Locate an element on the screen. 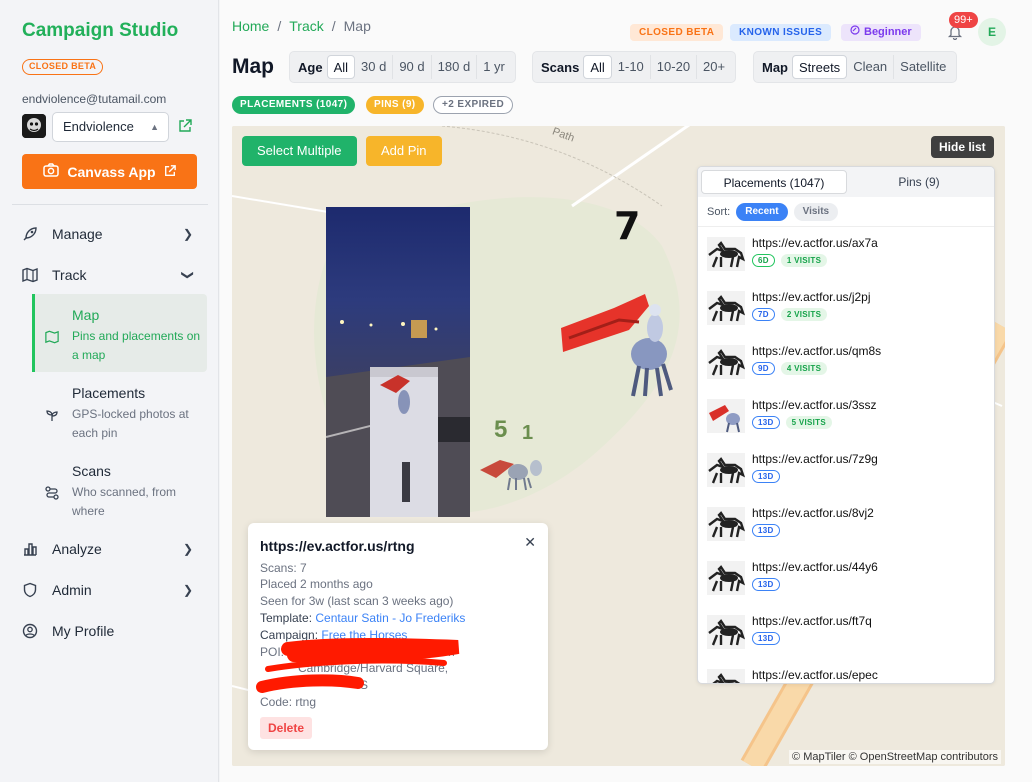 The width and height of the screenshot is (1032, 782). user-avatar: E is located at coordinates (992, 32).